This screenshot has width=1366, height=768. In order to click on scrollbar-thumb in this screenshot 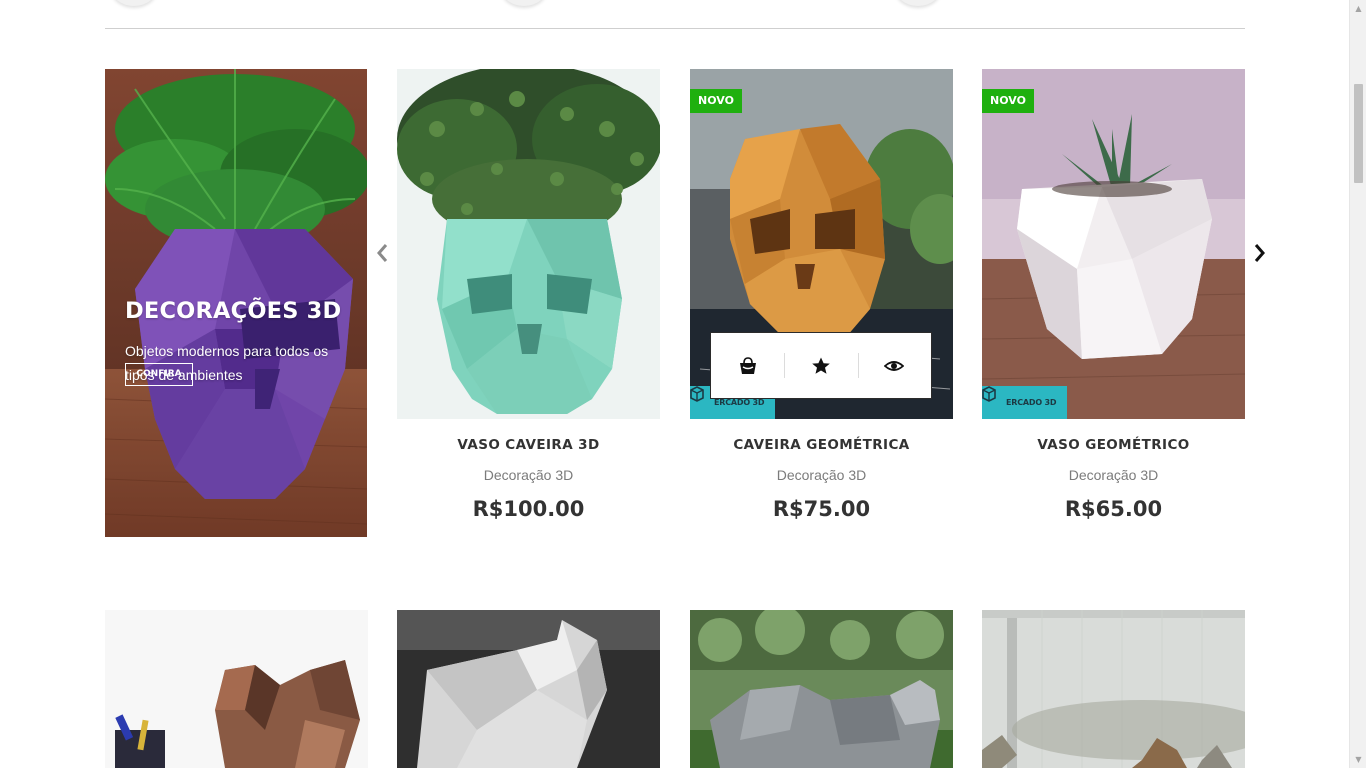, I will do `click(1358, 133)`.